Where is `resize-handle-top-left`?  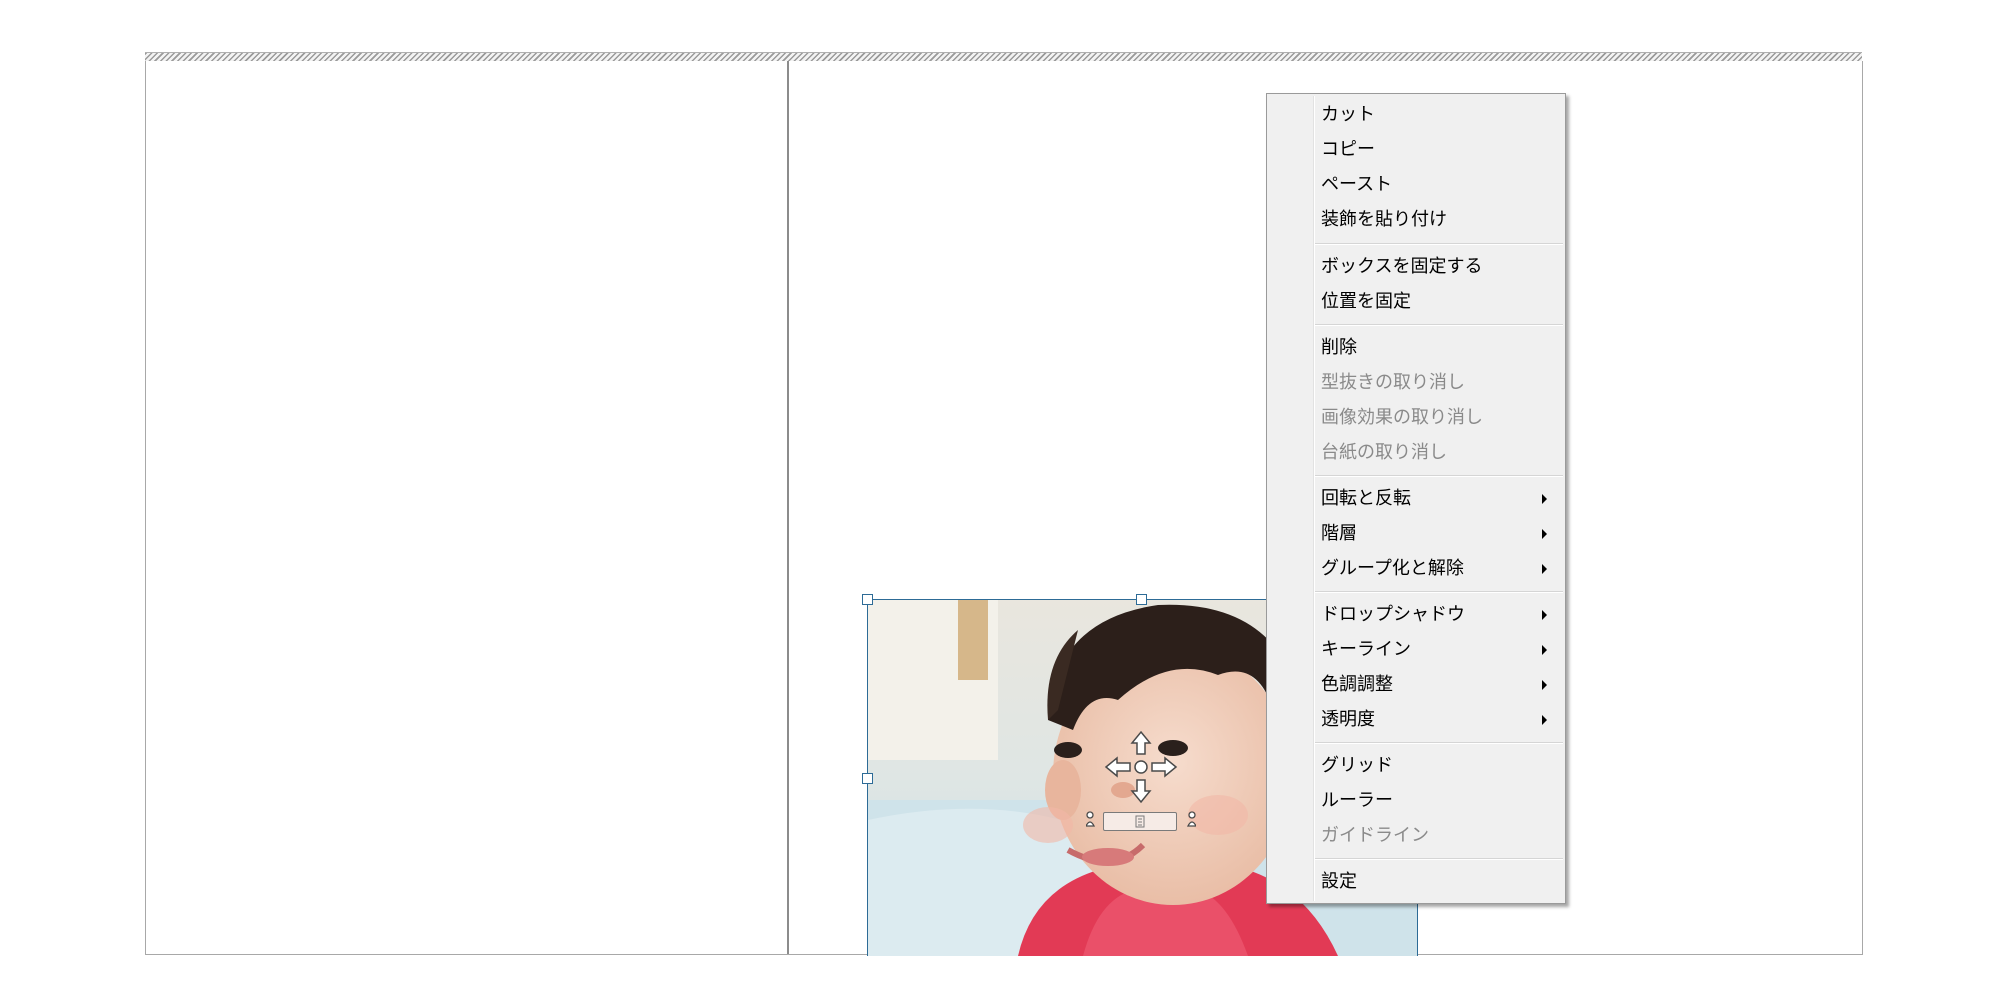 resize-handle-top-left is located at coordinates (867, 599).